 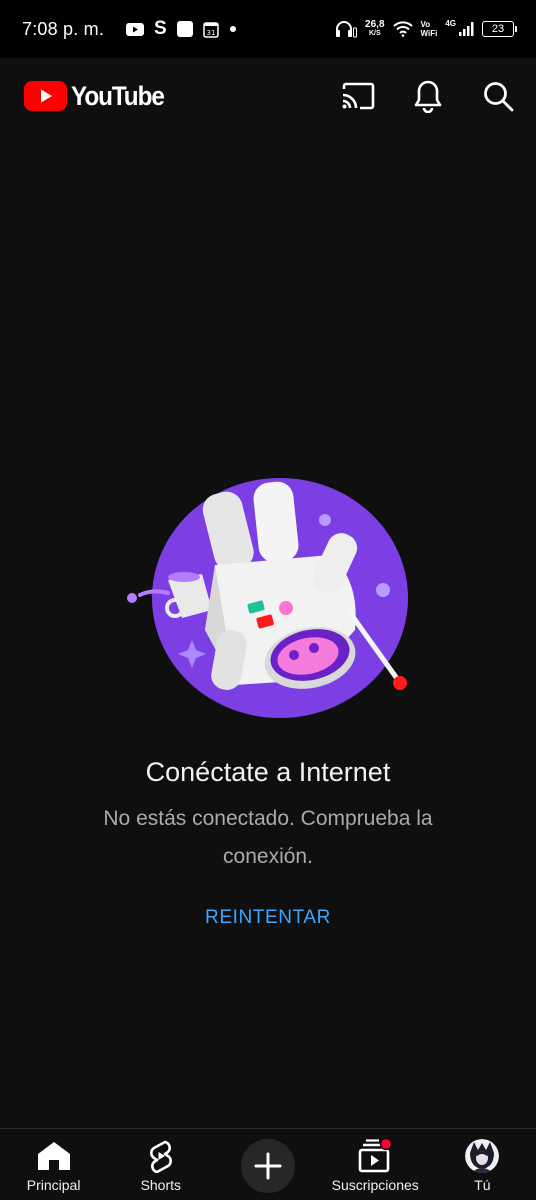 What do you see at coordinates (233, 29) in the screenshot?
I see `more-notifications-dot-icon` at bounding box center [233, 29].